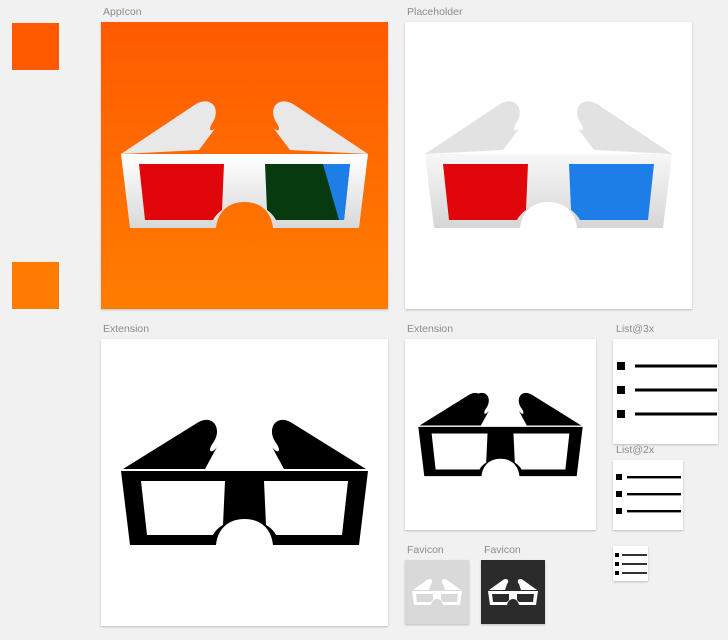 The width and height of the screenshot is (728, 640). Describe the element at coordinates (430, 329) in the screenshot. I see `extension-small-label: Extension` at that location.